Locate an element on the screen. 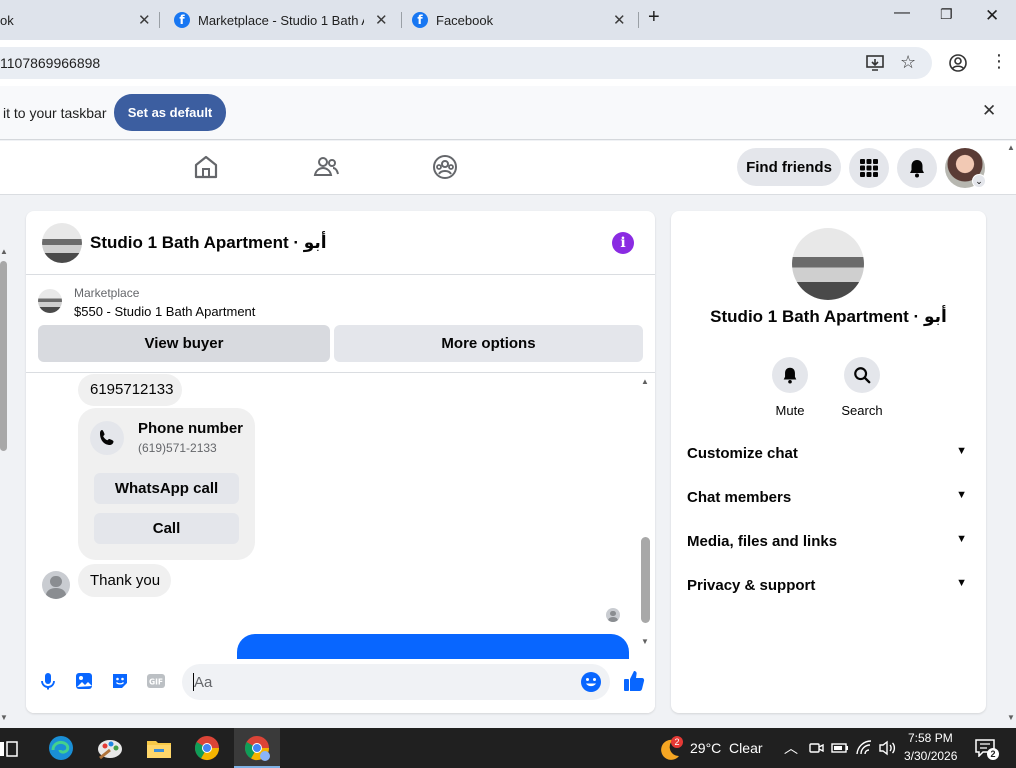 This screenshot has width=1016, height=768. message-composer: GIF is located at coordinates (340, 686).